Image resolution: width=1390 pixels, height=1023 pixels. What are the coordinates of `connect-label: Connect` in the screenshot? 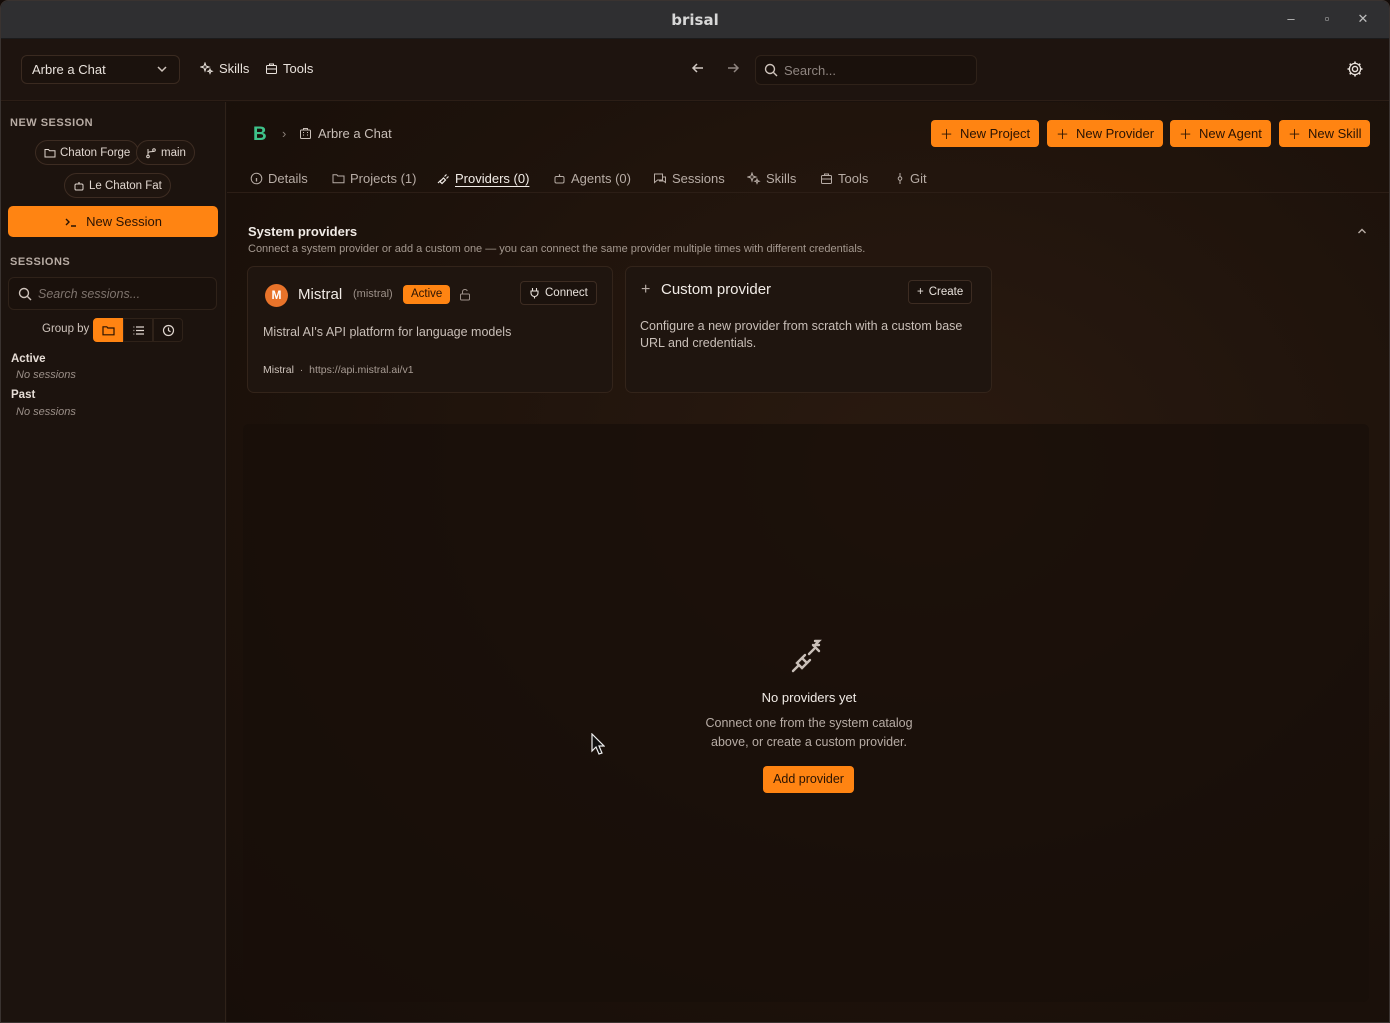 It's located at (566, 293).